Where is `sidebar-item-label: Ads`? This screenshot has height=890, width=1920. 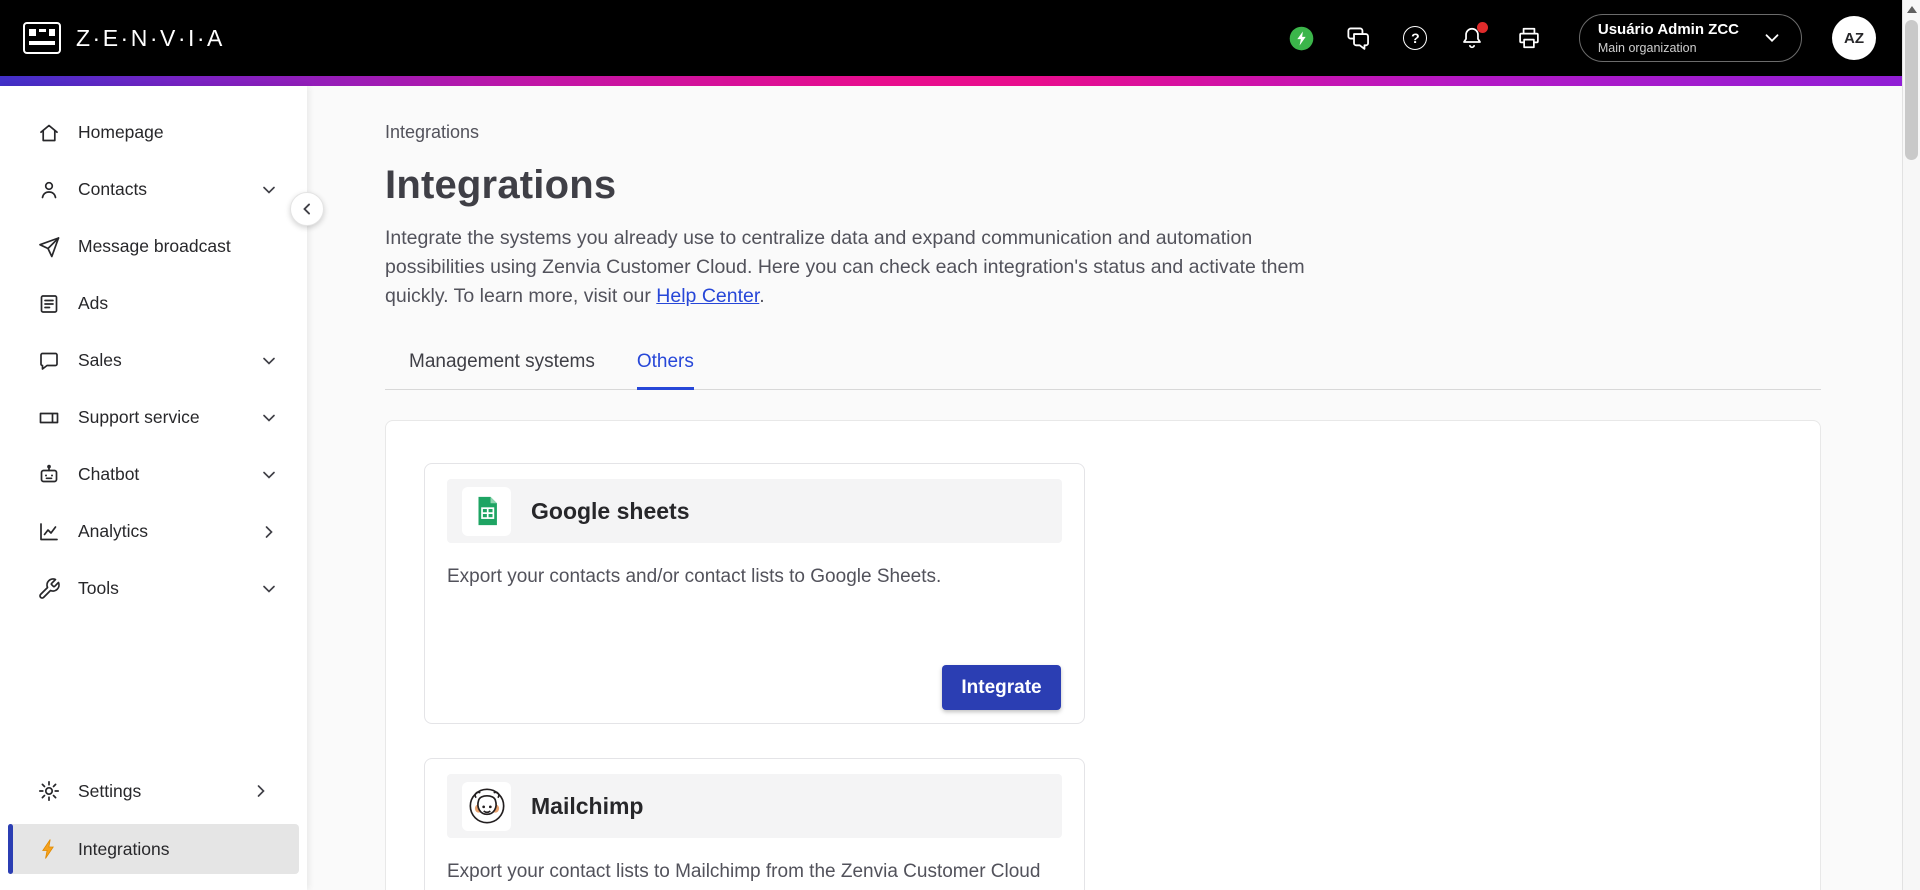 sidebar-item-label: Ads is located at coordinates (93, 303).